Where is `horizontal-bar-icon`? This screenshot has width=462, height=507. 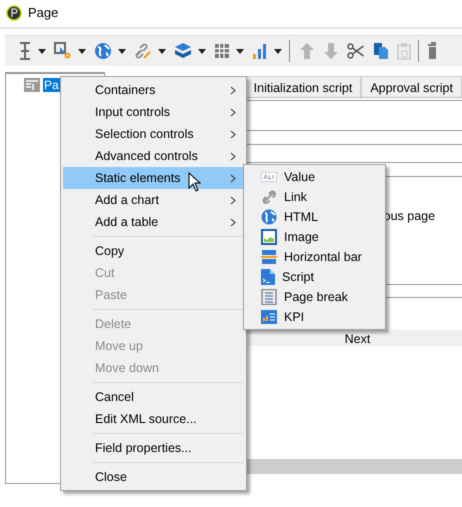 horizontal-bar-icon is located at coordinates (269, 257).